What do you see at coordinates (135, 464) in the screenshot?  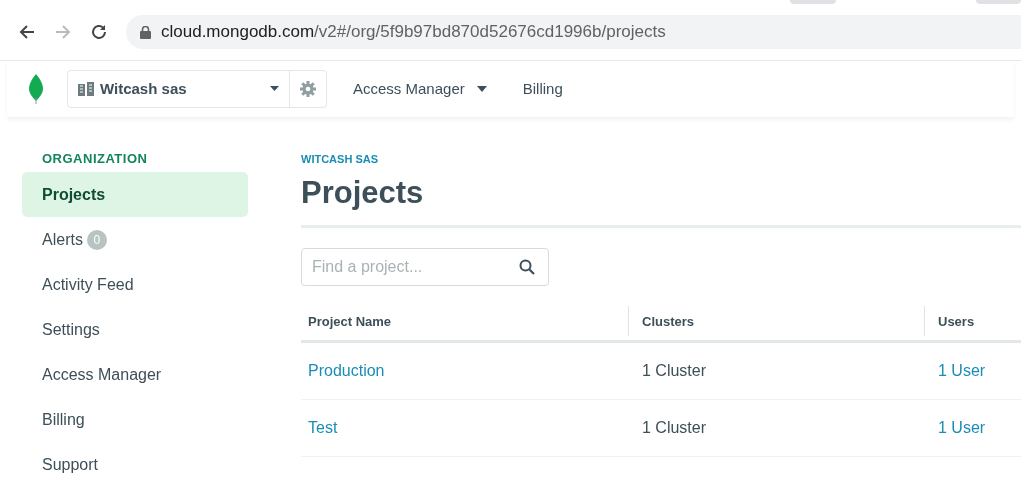 I see `sidebar-item: Support` at bounding box center [135, 464].